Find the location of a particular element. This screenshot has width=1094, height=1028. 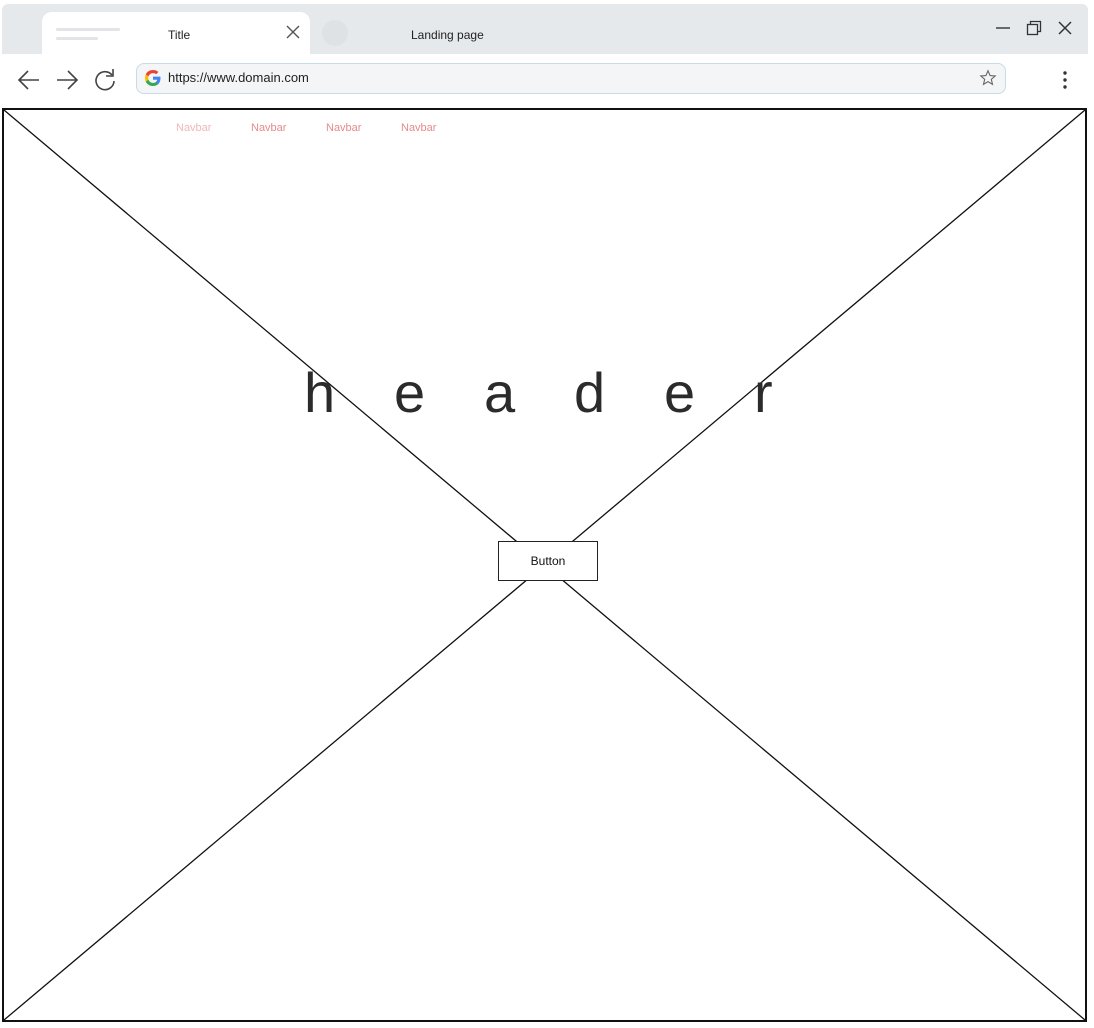

minimize-icon is located at coordinates (1003, 28).